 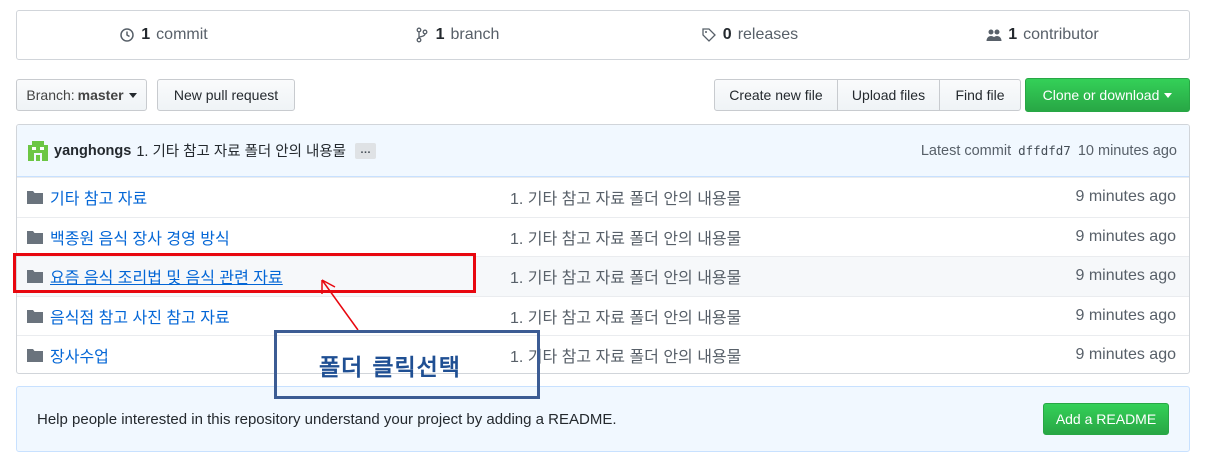 I want to click on branch-icon, so click(x=422, y=35).